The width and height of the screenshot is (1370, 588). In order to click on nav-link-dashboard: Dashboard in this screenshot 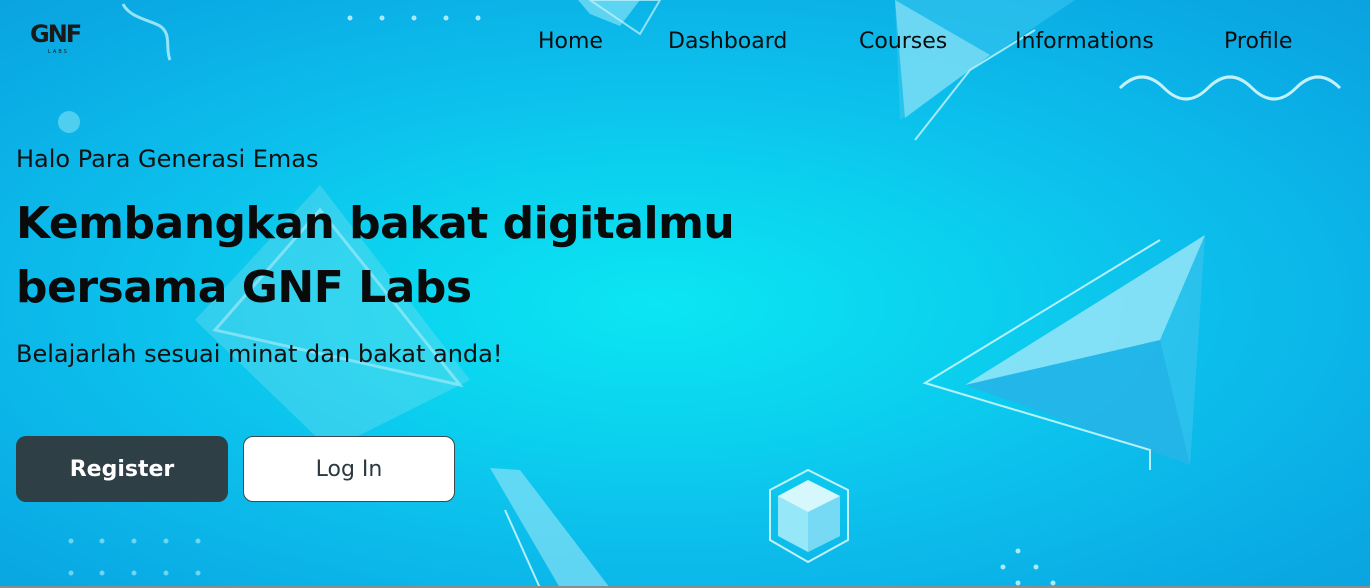, I will do `click(727, 42)`.